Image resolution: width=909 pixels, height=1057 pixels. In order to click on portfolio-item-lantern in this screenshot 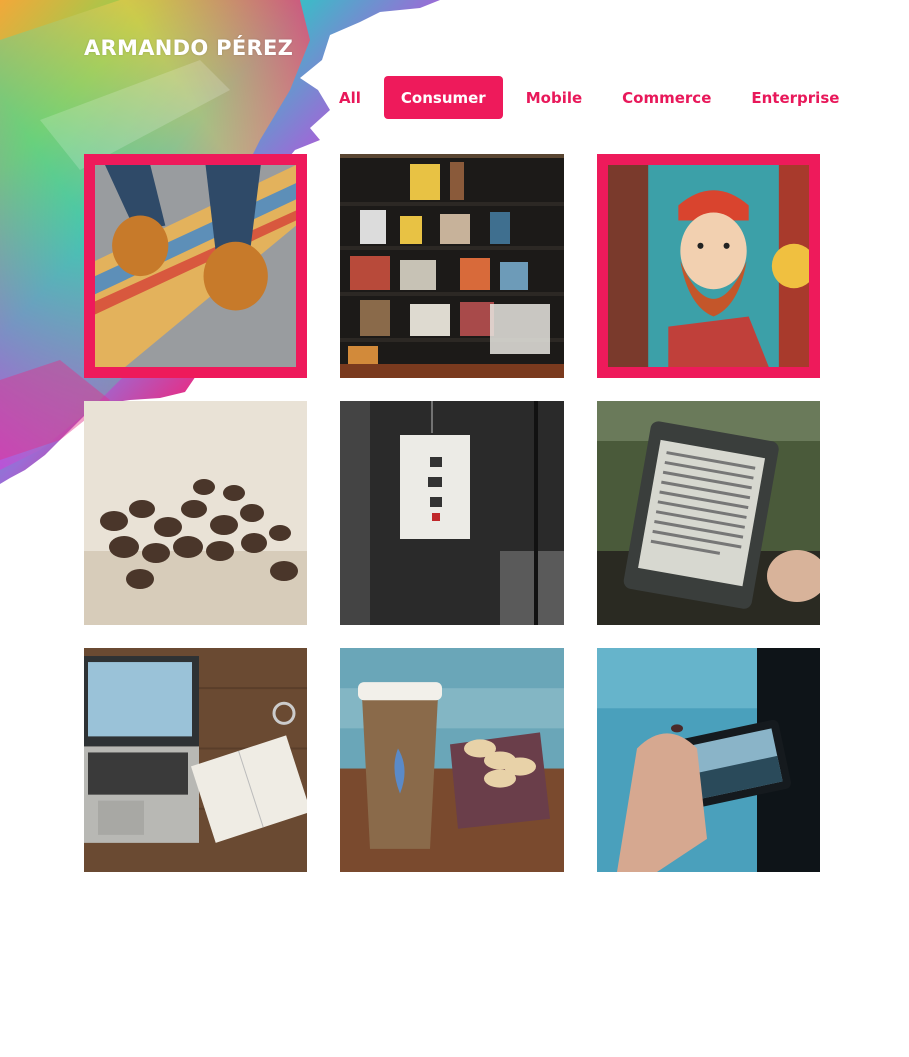, I will do `click(452, 513)`.